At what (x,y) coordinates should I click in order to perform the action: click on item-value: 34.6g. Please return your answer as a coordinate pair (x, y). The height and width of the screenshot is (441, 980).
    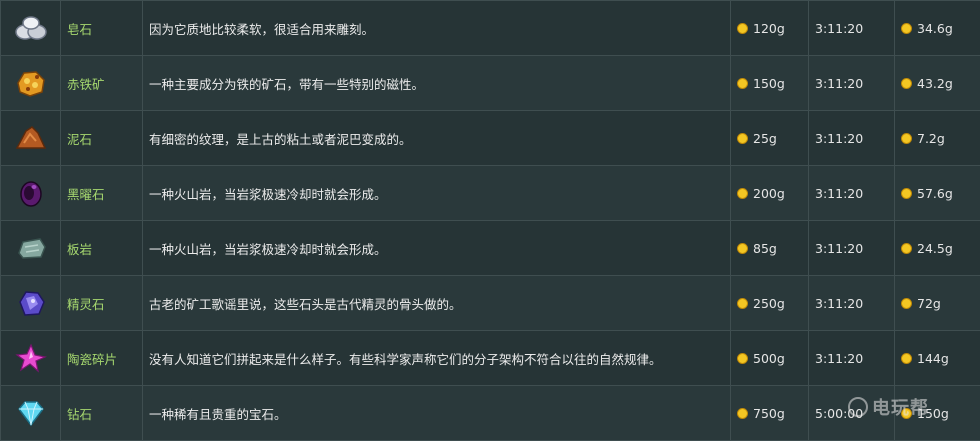
    Looking at the image, I should click on (937, 28).